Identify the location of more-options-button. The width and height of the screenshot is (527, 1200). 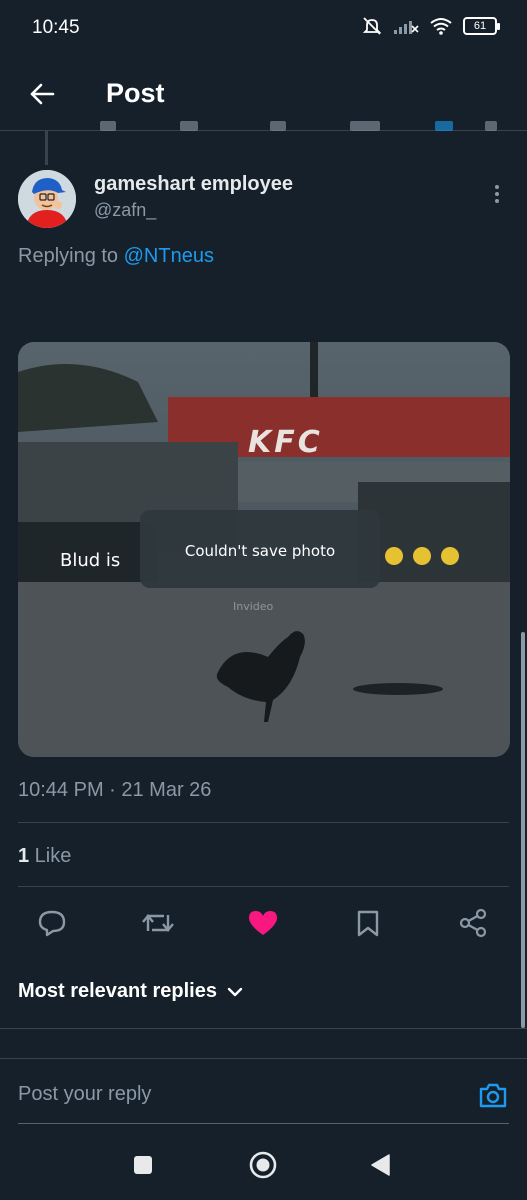
(497, 194).